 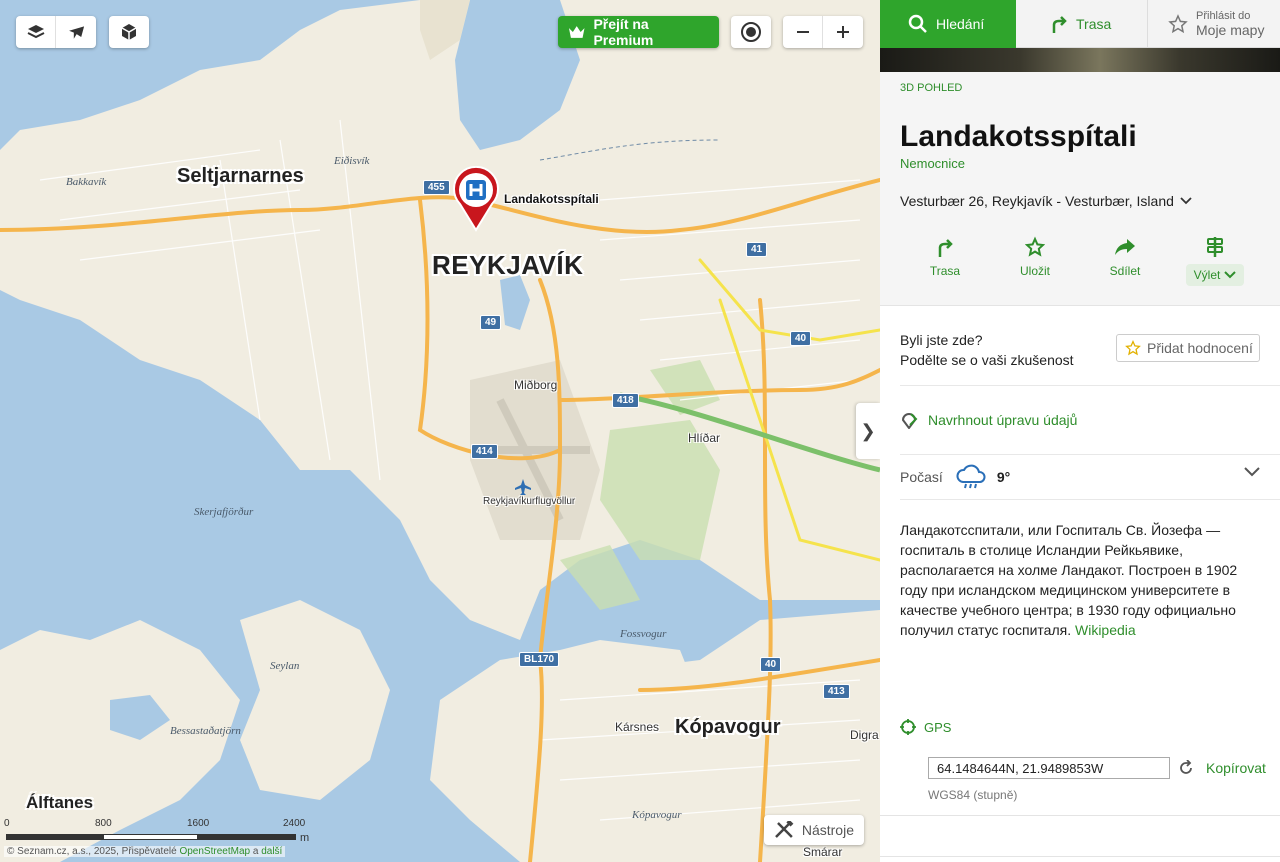 I want to click on layers-icon, so click(x=35, y=32).